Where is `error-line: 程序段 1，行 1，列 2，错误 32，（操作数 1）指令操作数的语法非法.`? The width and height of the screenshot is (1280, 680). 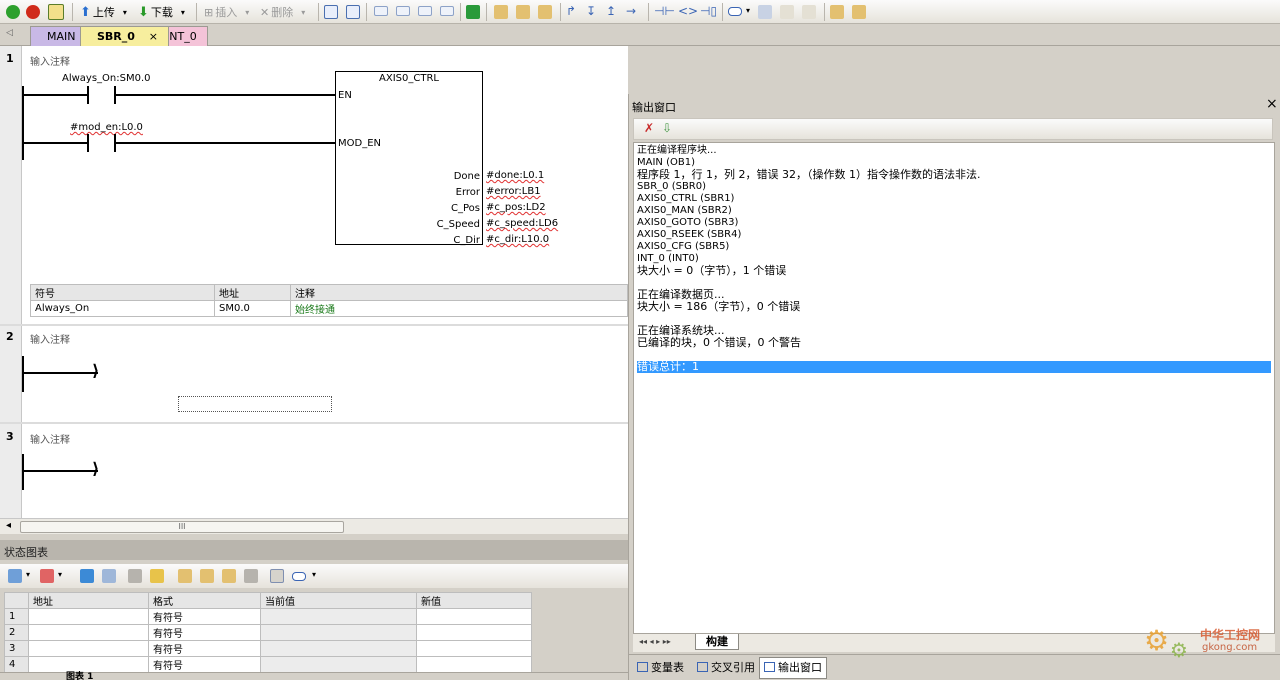
error-line: 程序段 1，行 1，列 2，错误 32，（操作数 1）指令操作数的语法非法. is located at coordinates (954, 175).